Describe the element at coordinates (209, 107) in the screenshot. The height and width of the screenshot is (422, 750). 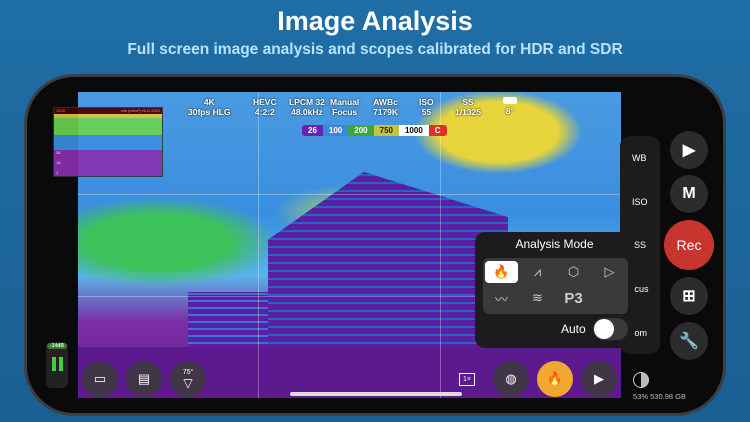
I see `status-resolution: 4K 30fps HLG` at that location.